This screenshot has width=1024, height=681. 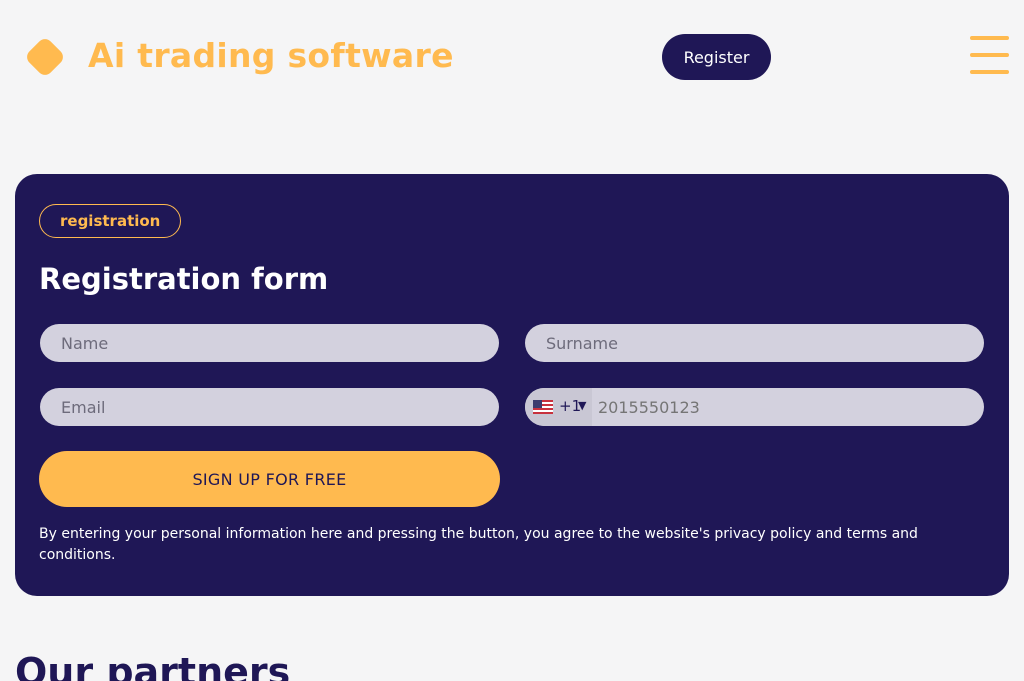 What do you see at coordinates (788, 407) in the screenshot?
I see `phone-input` at bounding box center [788, 407].